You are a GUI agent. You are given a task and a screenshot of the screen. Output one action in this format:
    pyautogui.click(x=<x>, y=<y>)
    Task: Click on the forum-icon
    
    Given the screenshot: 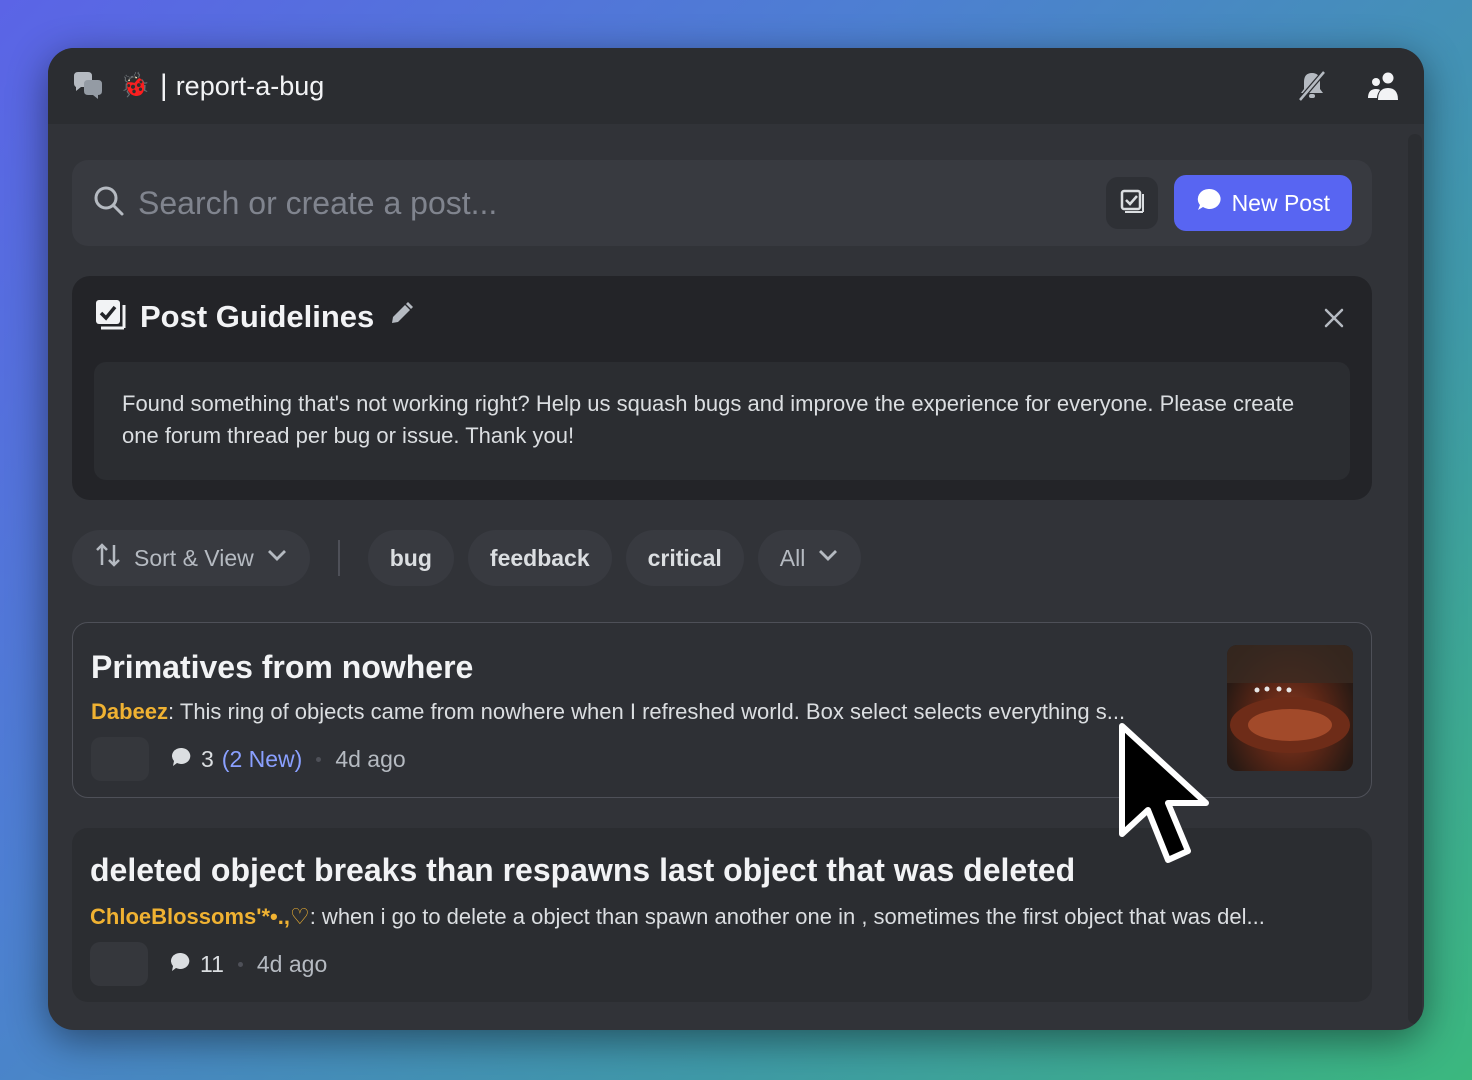 What is the action you would take?
    pyautogui.click(x=87, y=86)
    